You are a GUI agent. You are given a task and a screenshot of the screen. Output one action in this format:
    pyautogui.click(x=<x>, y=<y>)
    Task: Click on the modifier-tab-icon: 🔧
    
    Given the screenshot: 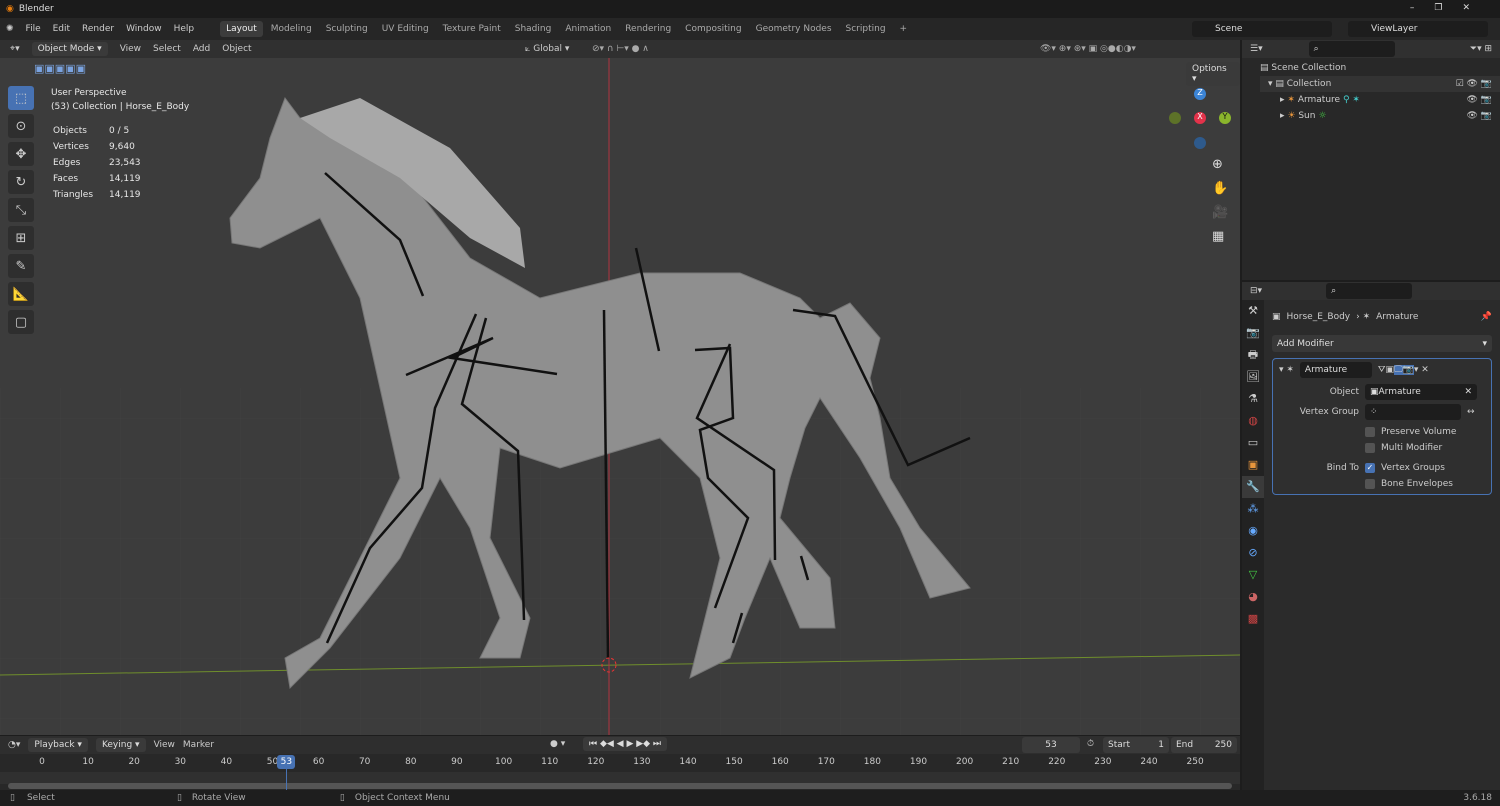 What is the action you would take?
    pyautogui.click(x=1253, y=487)
    